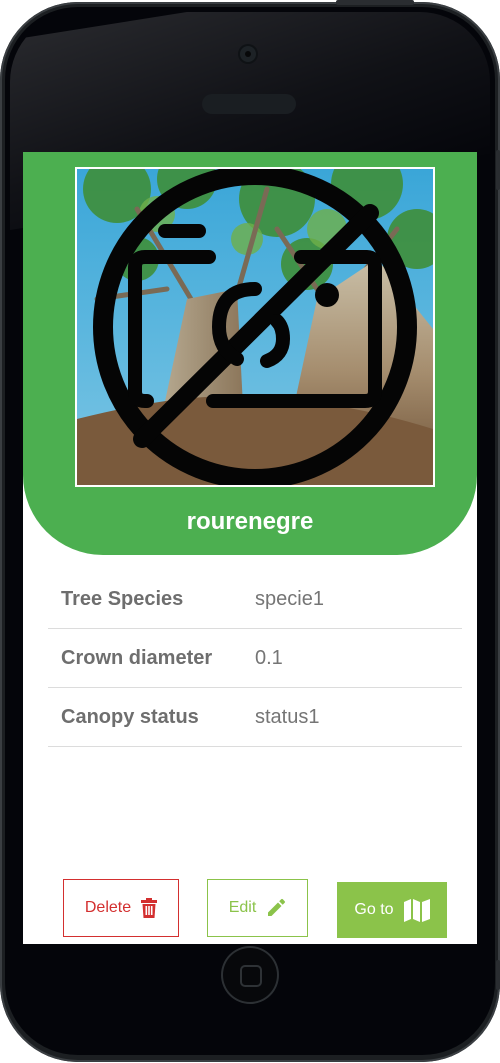  I want to click on details-label: Canopy status, so click(130, 716).